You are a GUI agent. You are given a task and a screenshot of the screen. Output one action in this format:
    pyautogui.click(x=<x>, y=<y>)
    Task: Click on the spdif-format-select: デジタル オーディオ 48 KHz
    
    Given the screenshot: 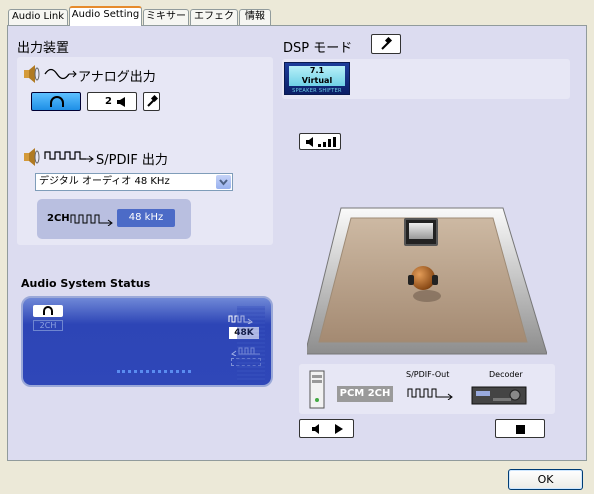 What is the action you would take?
    pyautogui.click(x=134, y=182)
    